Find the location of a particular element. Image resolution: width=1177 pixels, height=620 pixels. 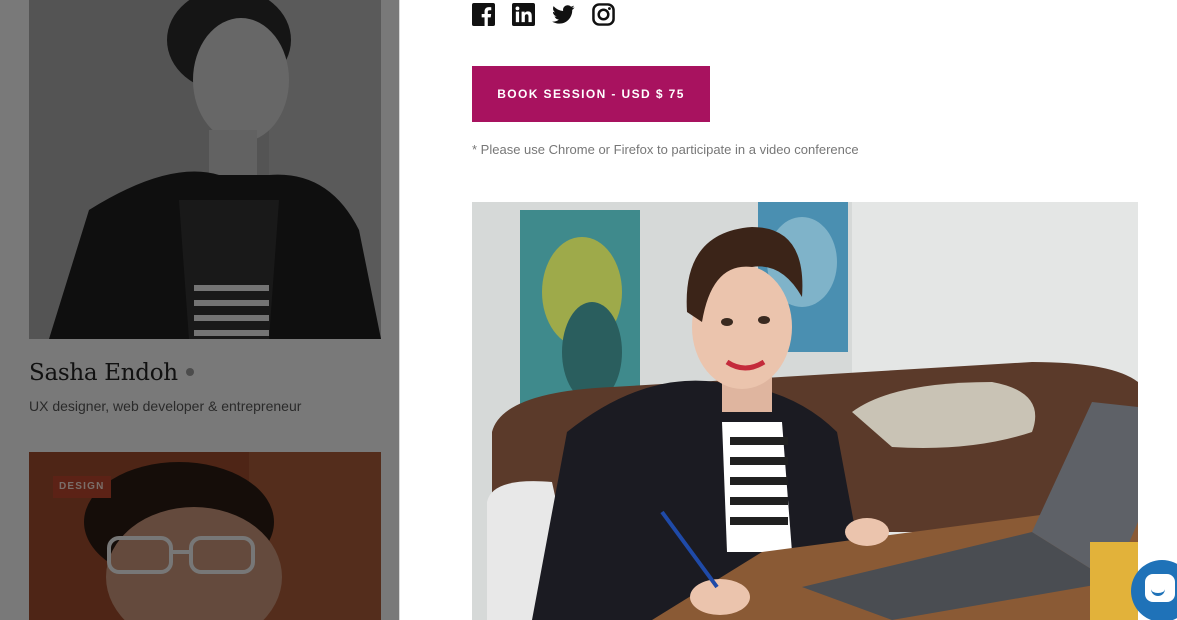

facebook-icon is located at coordinates (483, 14).